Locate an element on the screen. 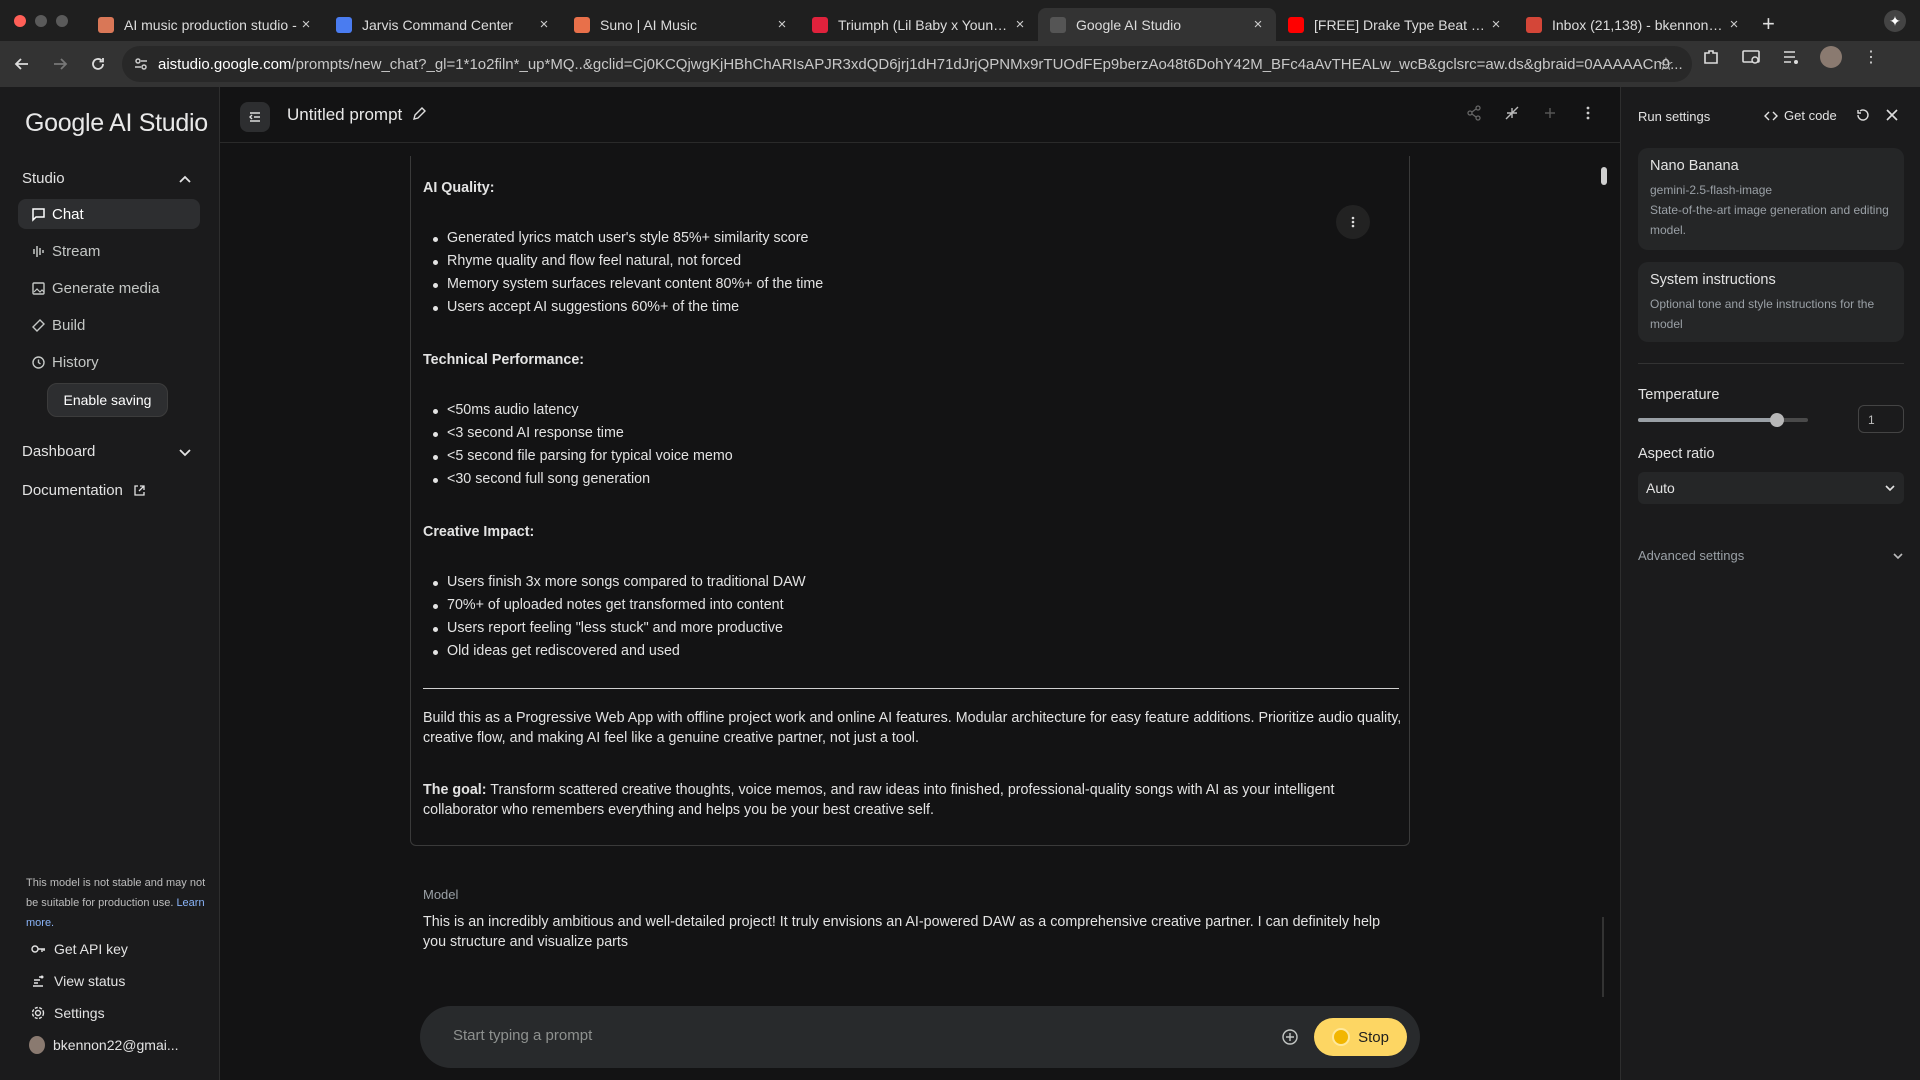  goal-label: The goal: is located at coordinates (455, 790).